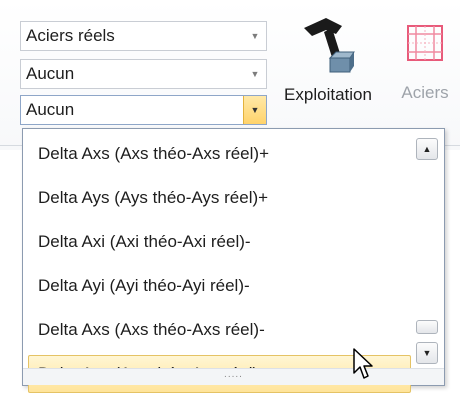 The image size is (460, 399). What do you see at coordinates (219, 198) in the screenshot?
I see `list-item: Delta Ays (Ays théo-Ays réel)+` at bounding box center [219, 198].